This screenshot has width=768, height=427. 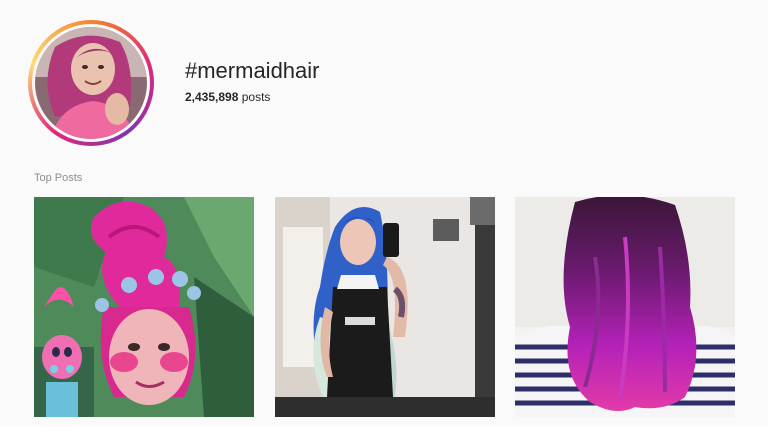 I want to click on post-1-photo, so click(x=144, y=307).